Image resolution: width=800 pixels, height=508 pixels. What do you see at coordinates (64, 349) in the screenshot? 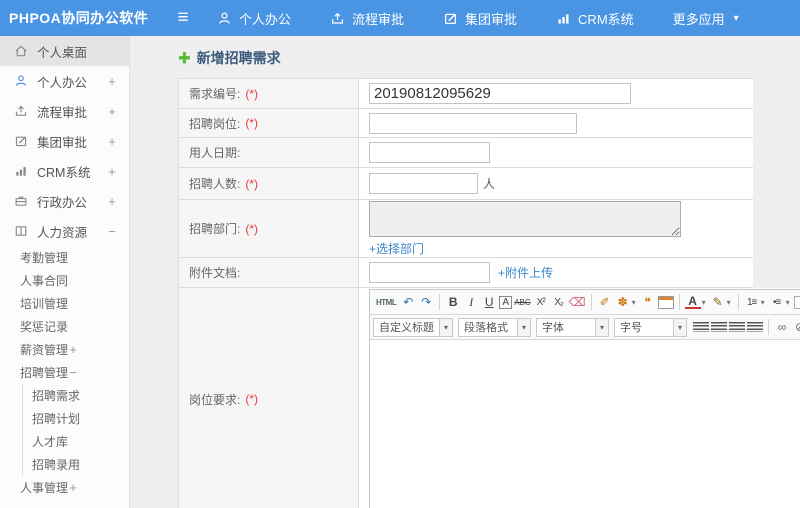
I see `sidebar-item-salary: 薪资管理 +` at bounding box center [64, 349].